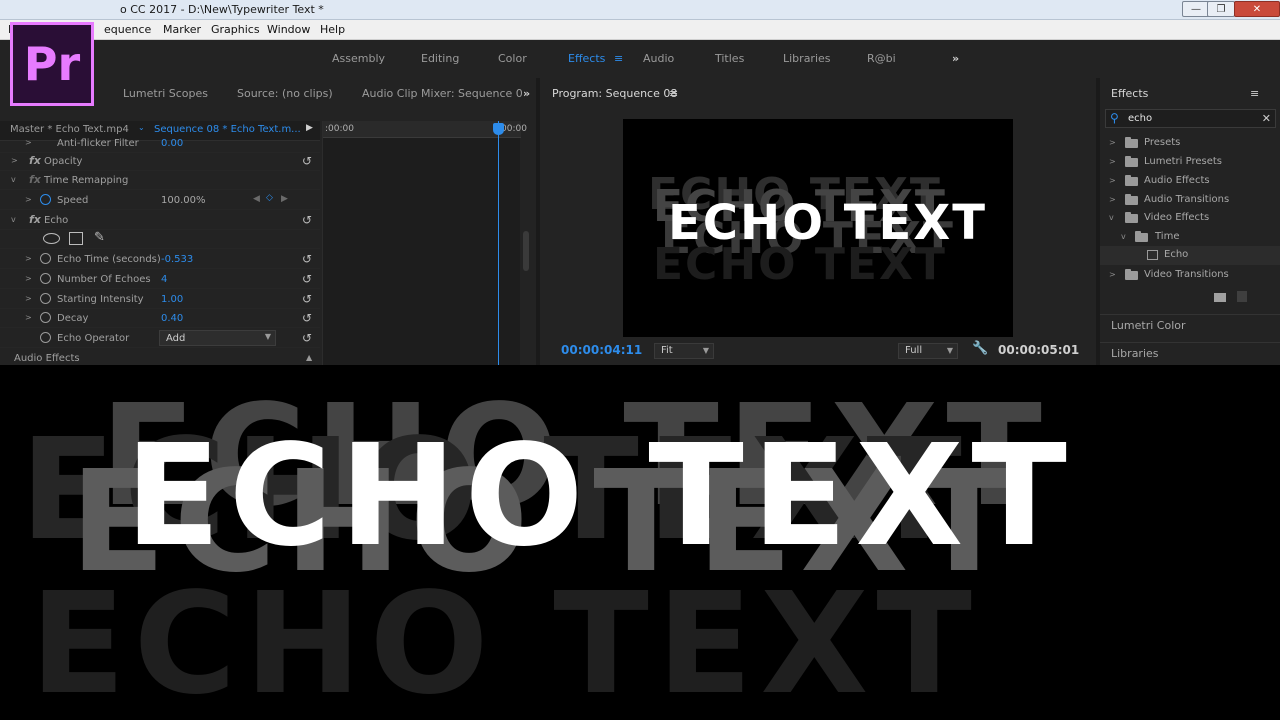  What do you see at coordinates (172, 318) in the screenshot?
I see `property-value: 0.40` at bounding box center [172, 318].